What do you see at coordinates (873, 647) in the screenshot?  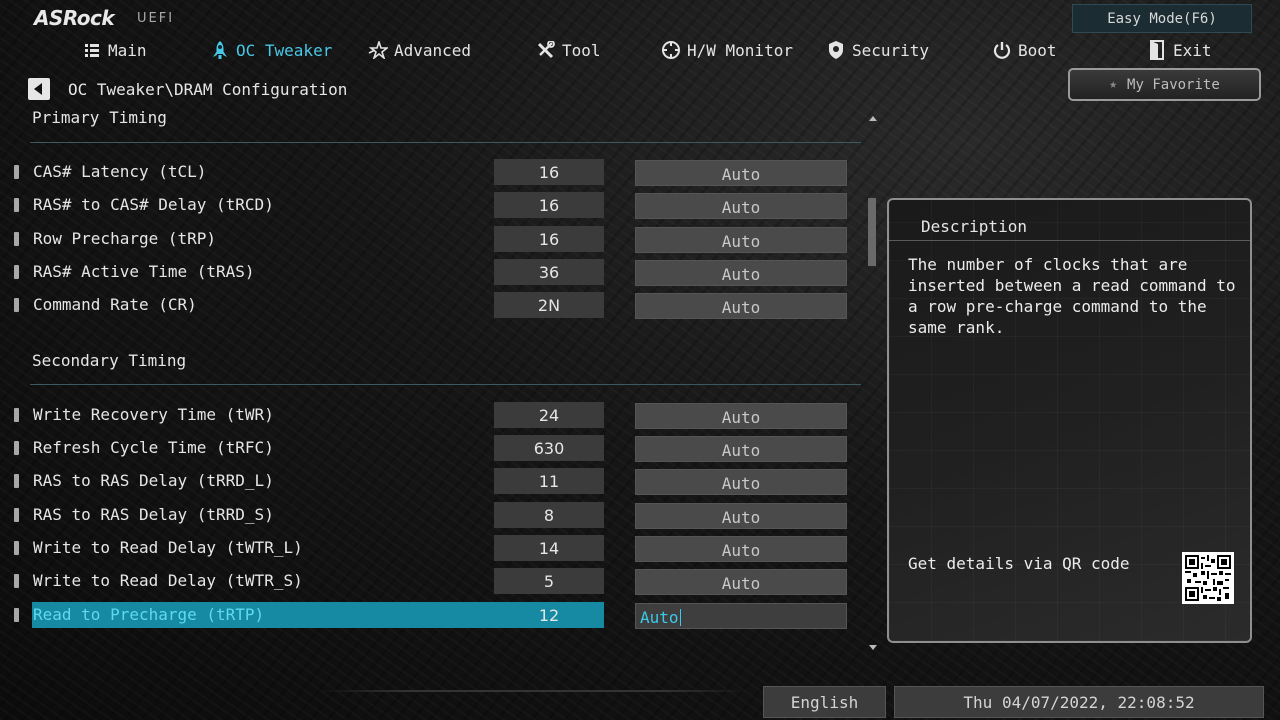 I see `scroll-down-arrow-icon` at bounding box center [873, 647].